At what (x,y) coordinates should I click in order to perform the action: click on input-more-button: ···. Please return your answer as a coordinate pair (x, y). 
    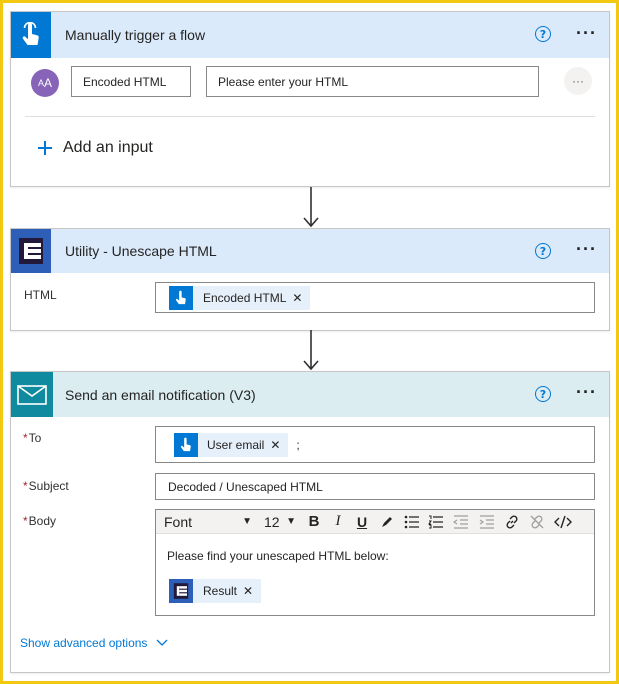
    Looking at the image, I should click on (578, 81).